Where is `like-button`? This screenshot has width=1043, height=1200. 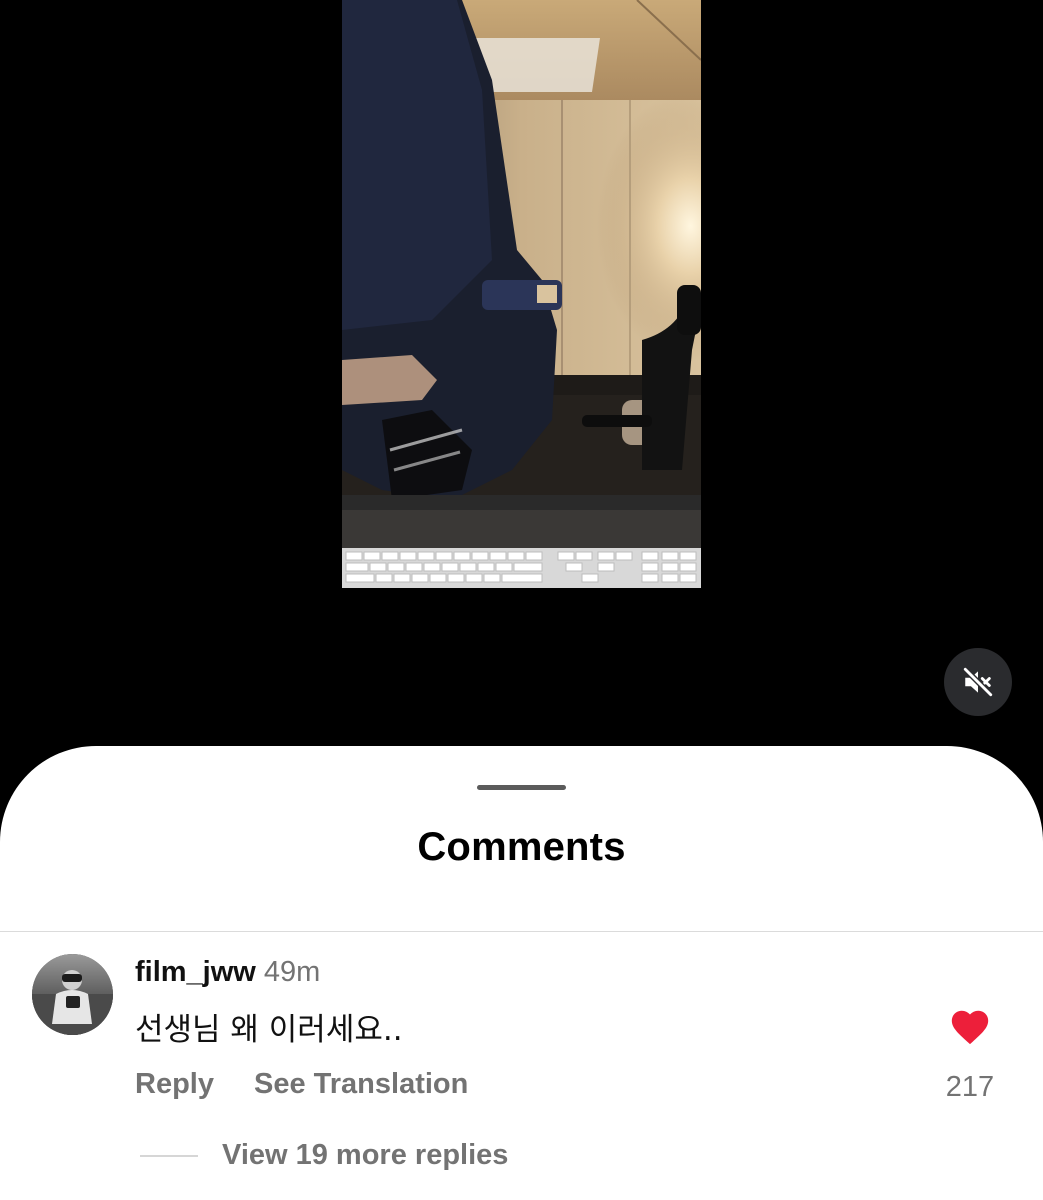 like-button is located at coordinates (970, 1026).